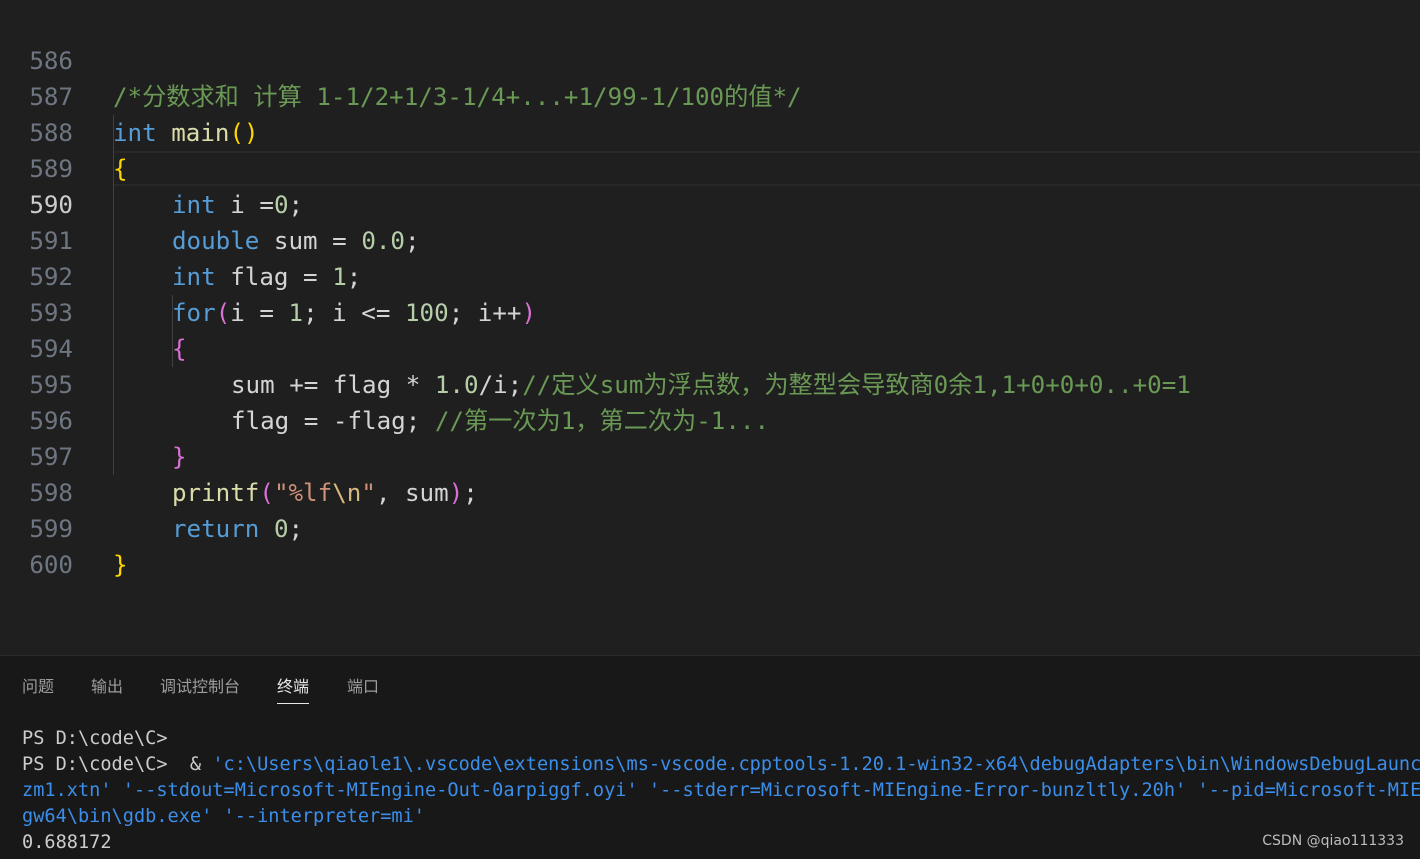 This screenshot has height=859, width=1420. What do you see at coordinates (51, 565) in the screenshot?
I see `line-number: 600` at bounding box center [51, 565].